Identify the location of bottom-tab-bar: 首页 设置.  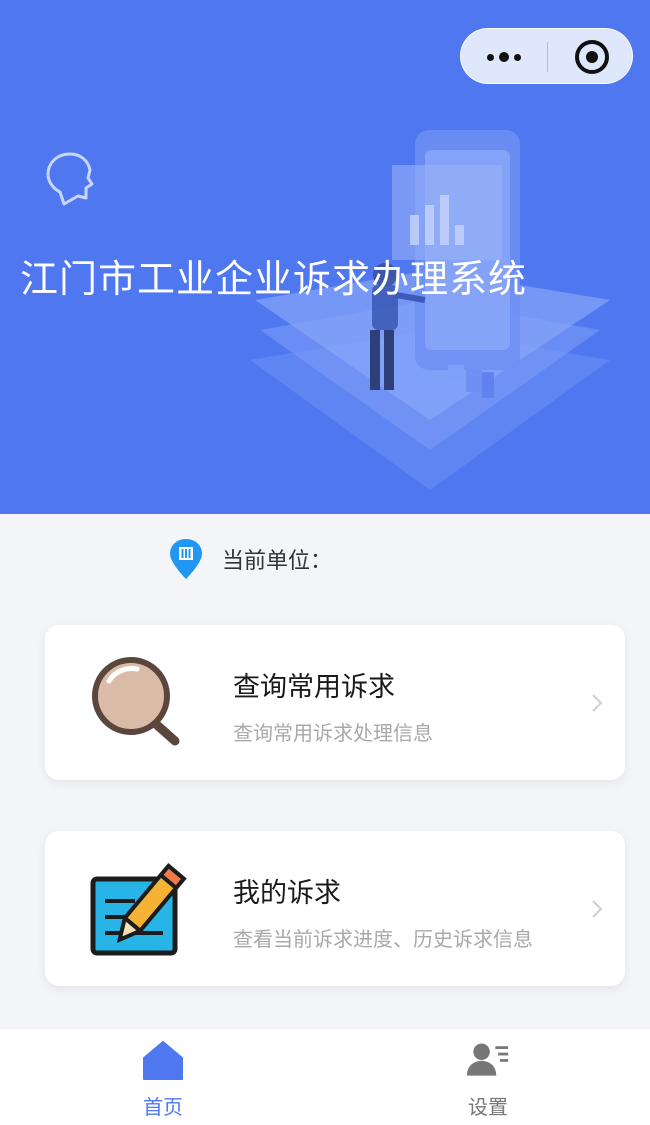
(325, 1076).